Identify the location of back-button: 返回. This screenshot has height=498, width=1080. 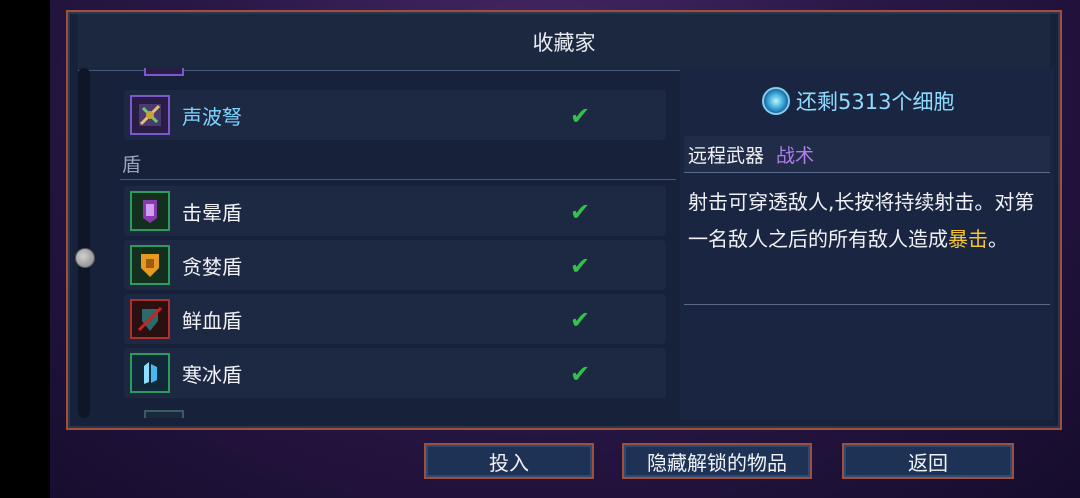
(928, 461).